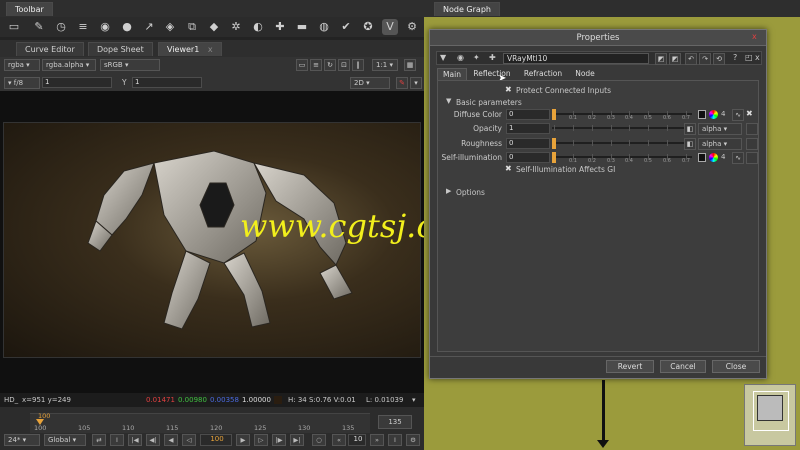  What do you see at coordinates (200, 422) in the screenshot?
I see `timeline-track: 100 105 110 115 120 125 130 135 100` at bounding box center [200, 422].